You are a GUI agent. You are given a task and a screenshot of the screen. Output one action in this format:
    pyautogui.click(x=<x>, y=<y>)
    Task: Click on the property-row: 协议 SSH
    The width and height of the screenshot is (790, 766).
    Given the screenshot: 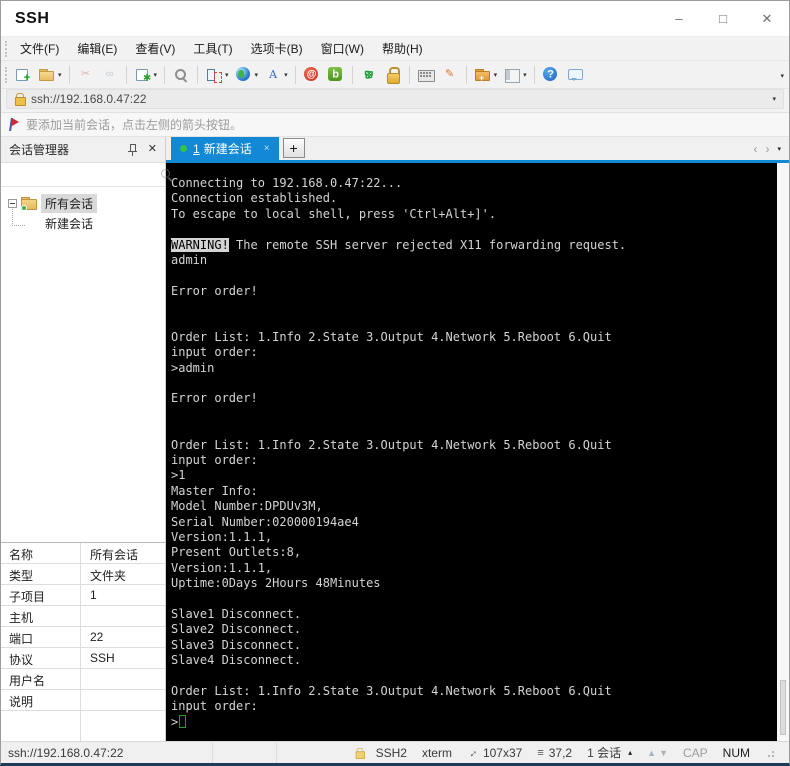 What is the action you would take?
    pyautogui.click(x=83, y=658)
    